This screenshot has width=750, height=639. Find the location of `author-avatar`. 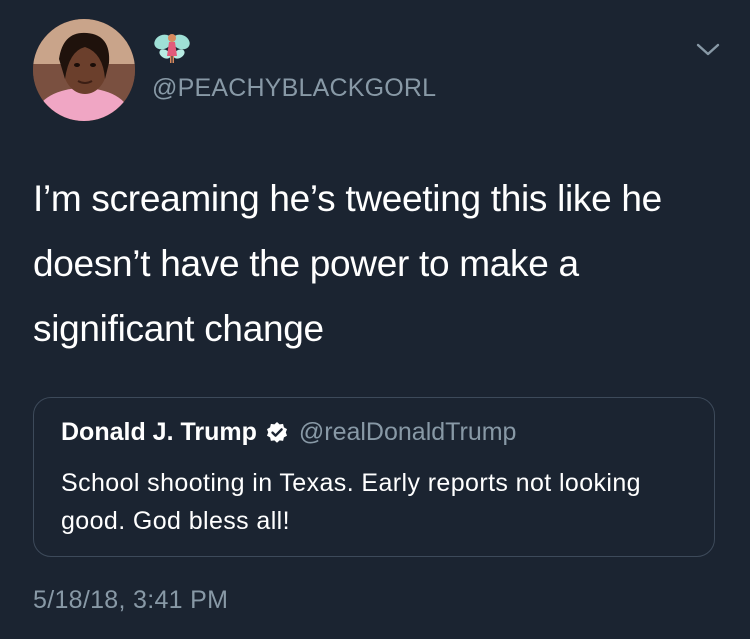

author-avatar is located at coordinates (84, 70).